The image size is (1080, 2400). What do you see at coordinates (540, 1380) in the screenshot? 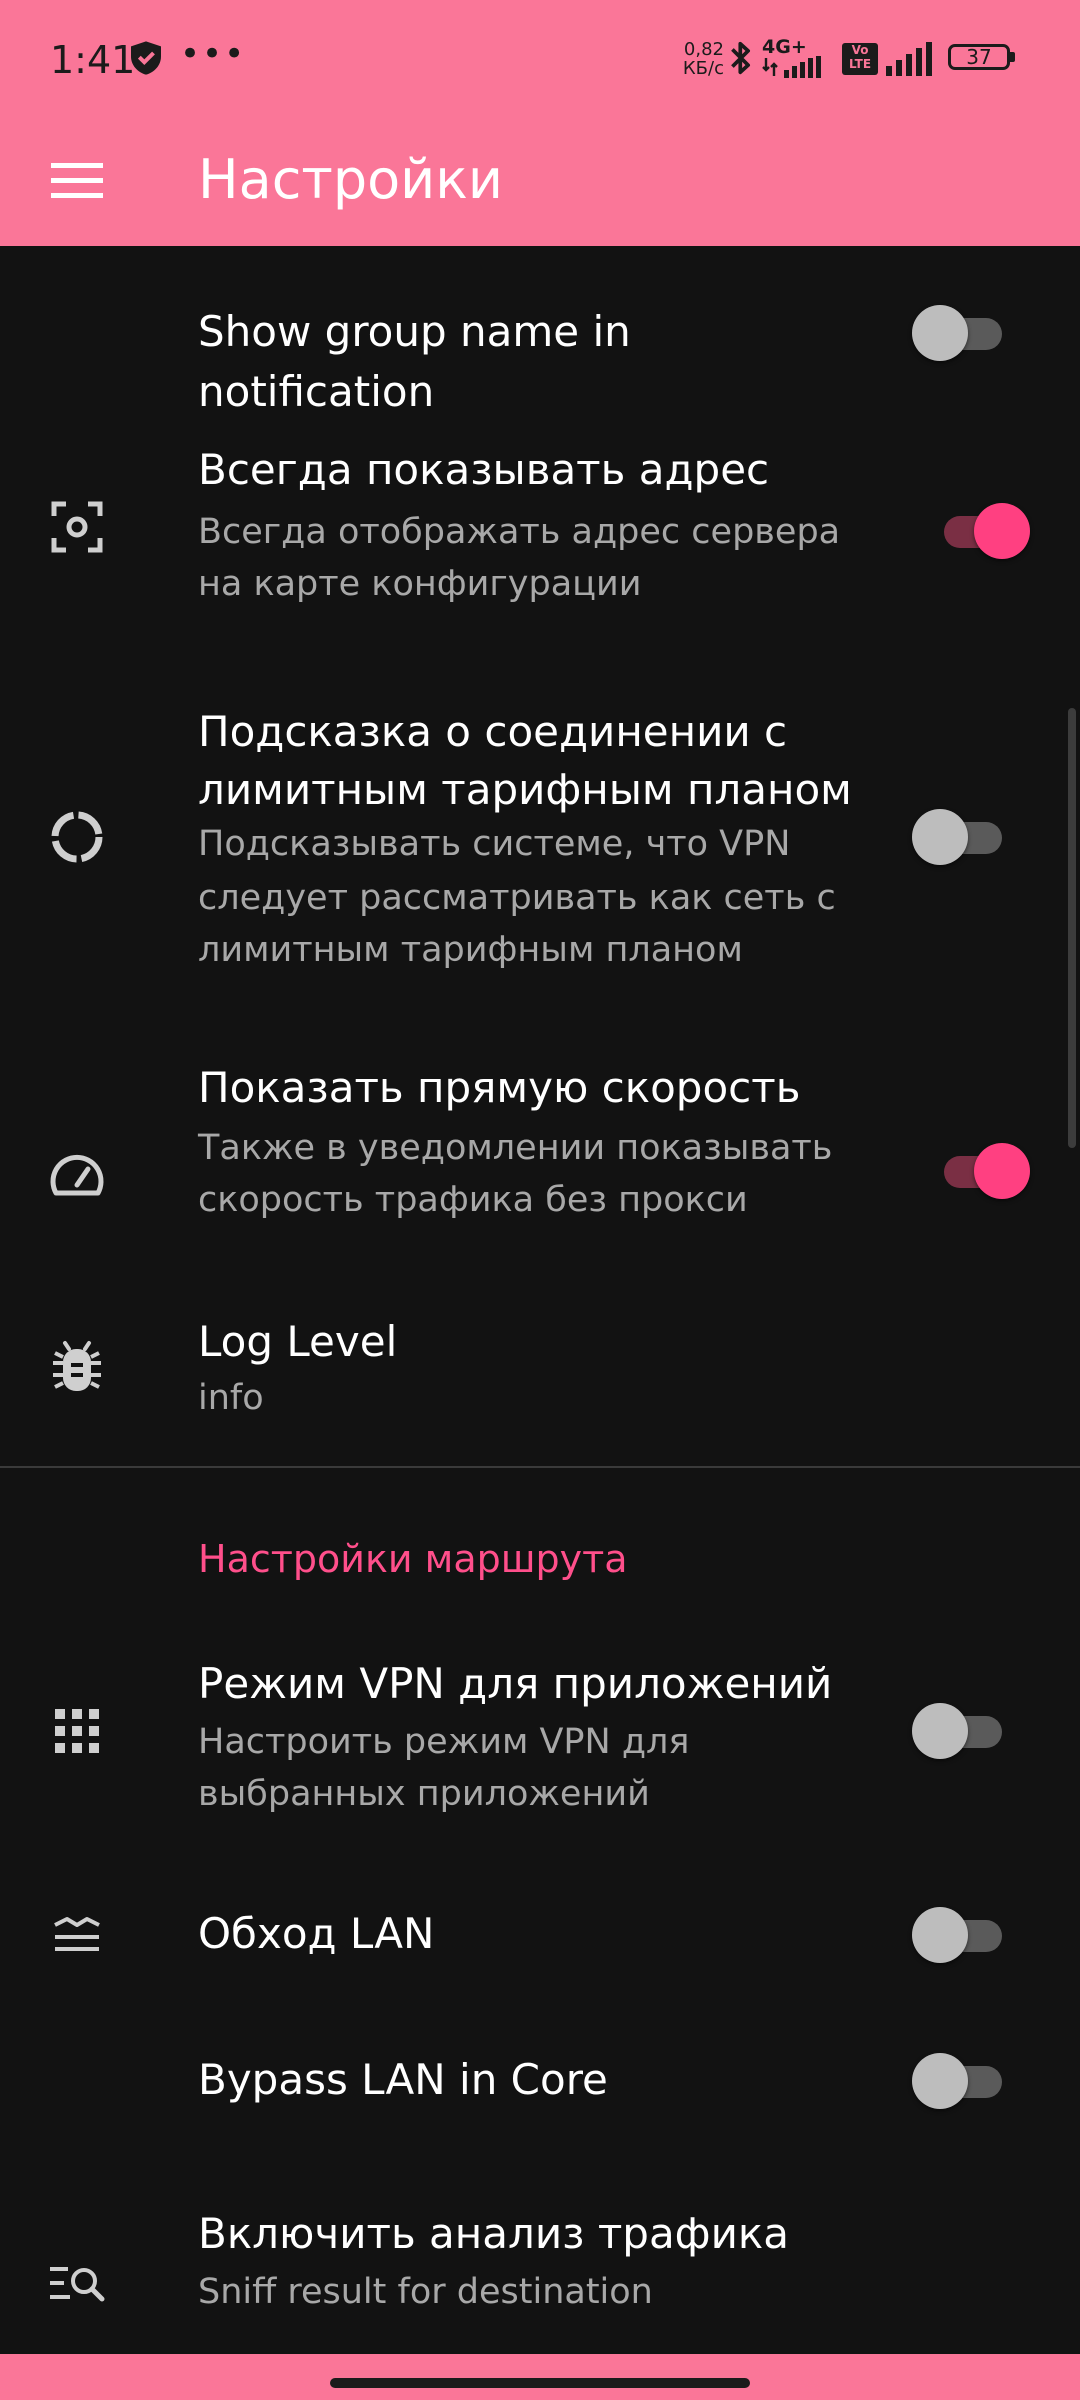
I see `setting-log-level: Log Level info` at bounding box center [540, 1380].